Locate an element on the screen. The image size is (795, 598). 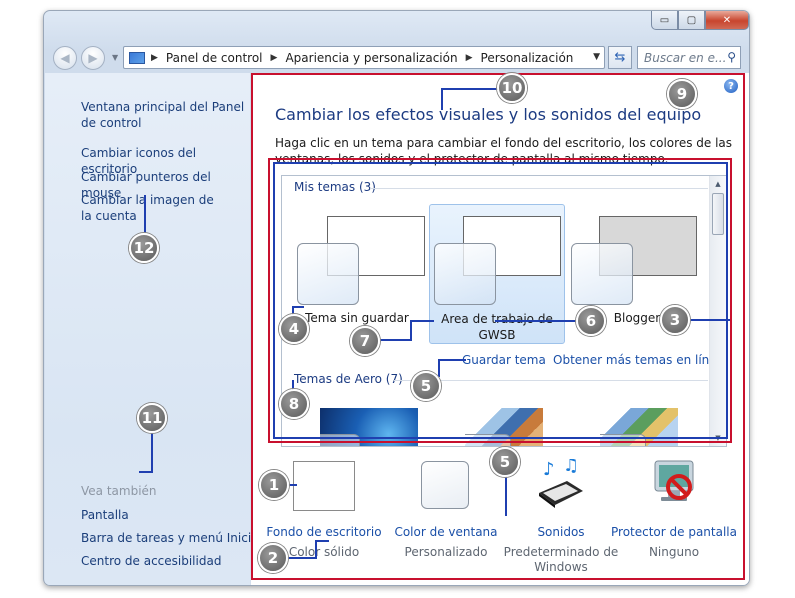
callout-badge: 10 is located at coordinates (512, 88).